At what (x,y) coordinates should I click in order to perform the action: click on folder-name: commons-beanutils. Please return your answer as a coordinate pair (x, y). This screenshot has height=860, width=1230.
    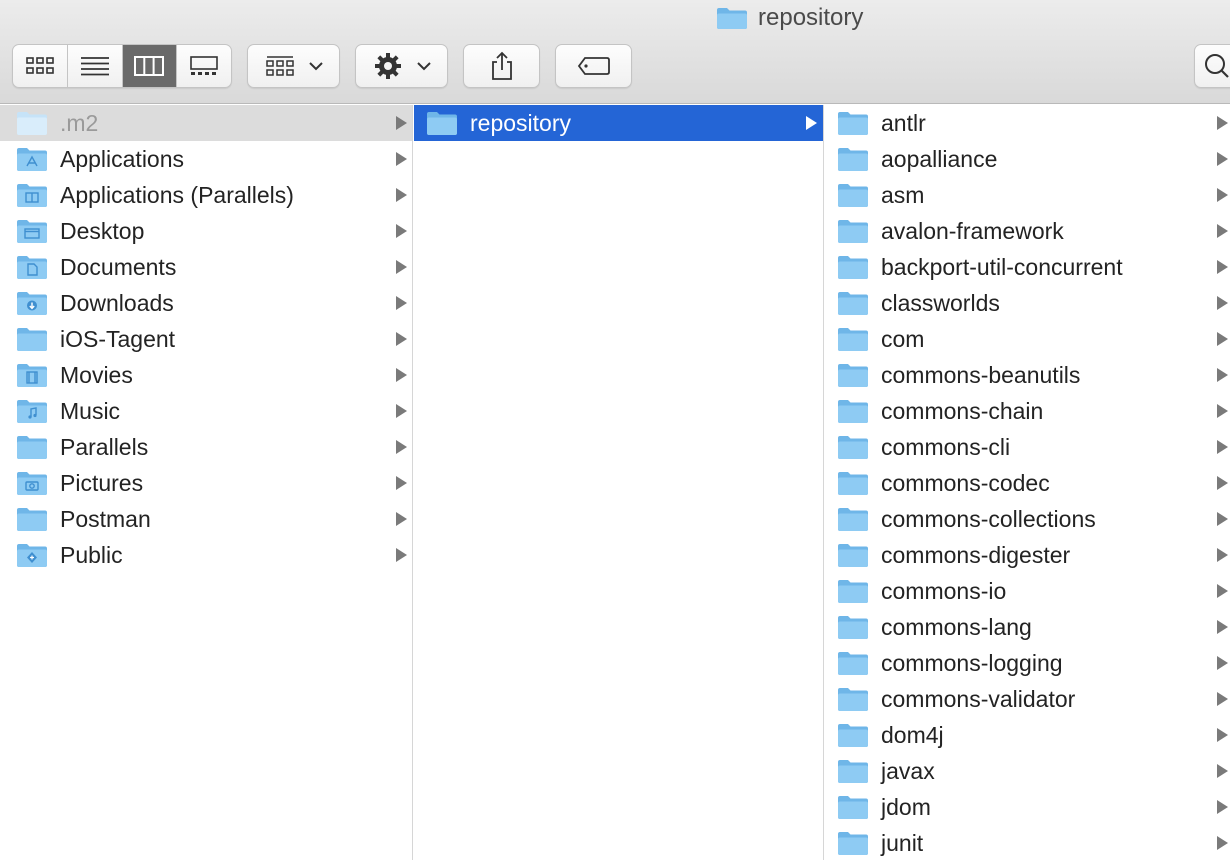
    Looking at the image, I should click on (981, 374).